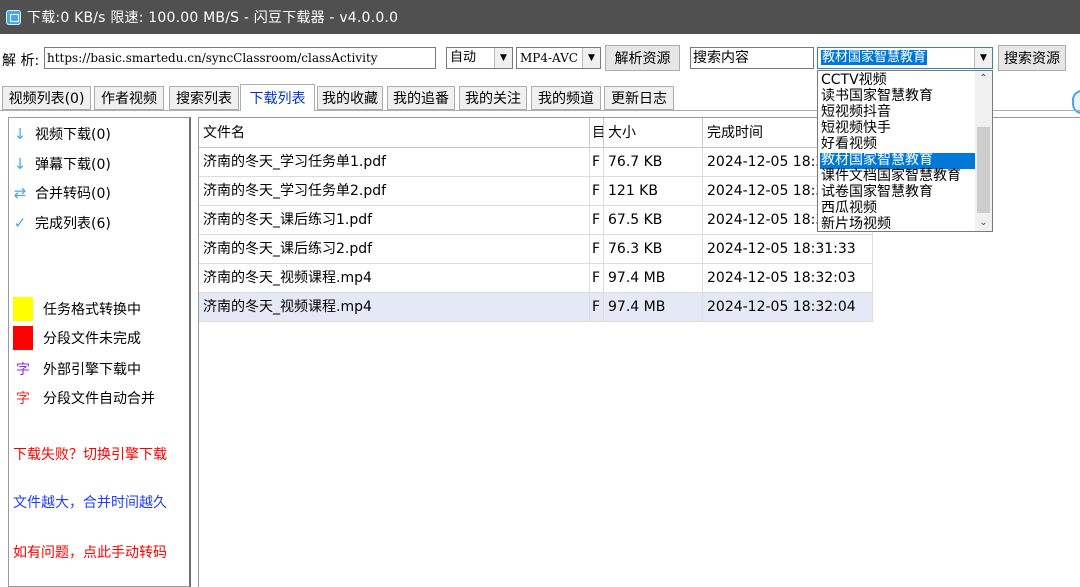 The width and height of the screenshot is (1080, 587). I want to click on switch-engine-link: 下载失败？切换引擎下载, so click(90, 454).